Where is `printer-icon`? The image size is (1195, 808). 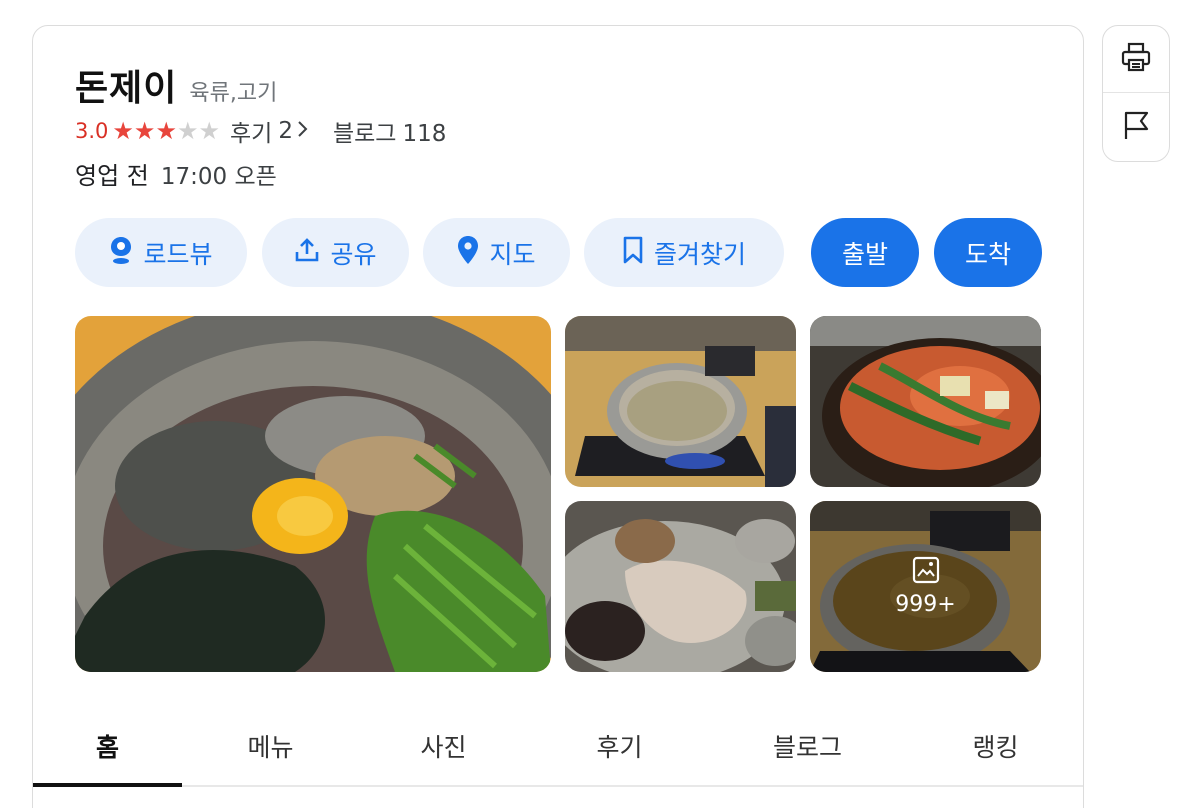
printer-icon is located at coordinates (1136, 59).